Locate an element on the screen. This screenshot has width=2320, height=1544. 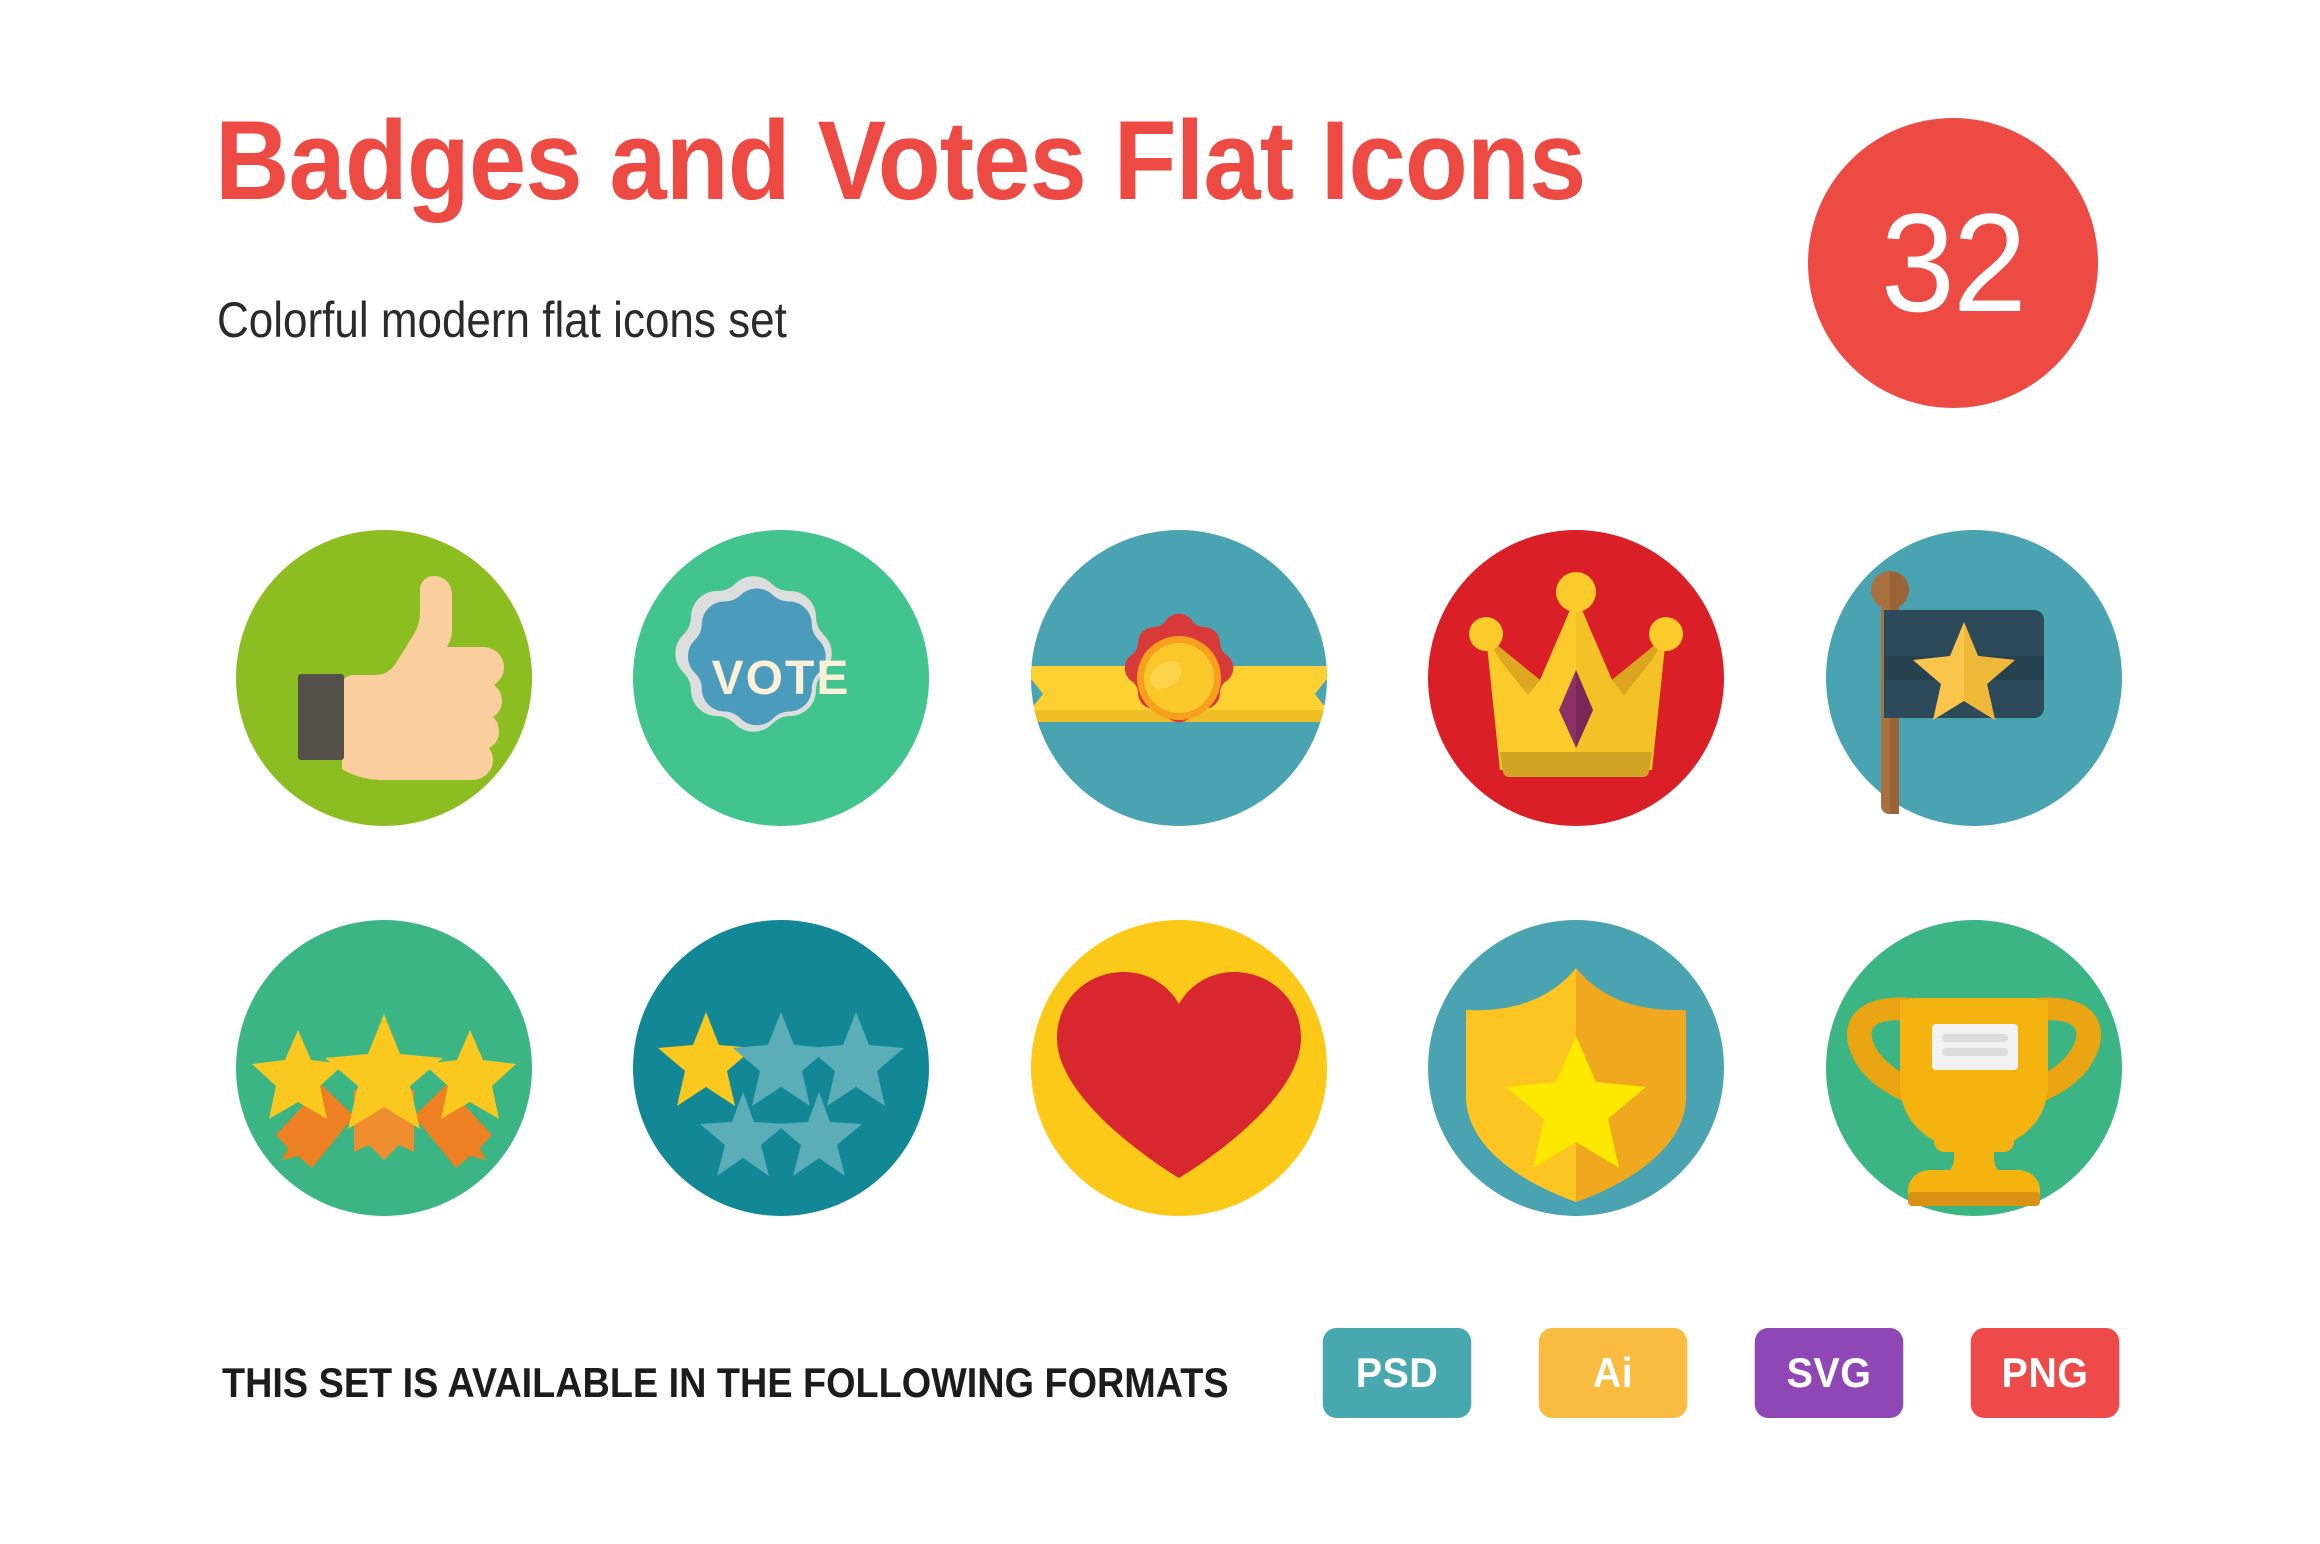
star-flag-icon is located at coordinates (1974, 678).